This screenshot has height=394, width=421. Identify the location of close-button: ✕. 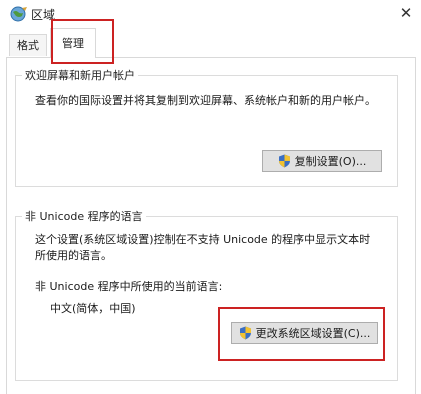
(406, 13).